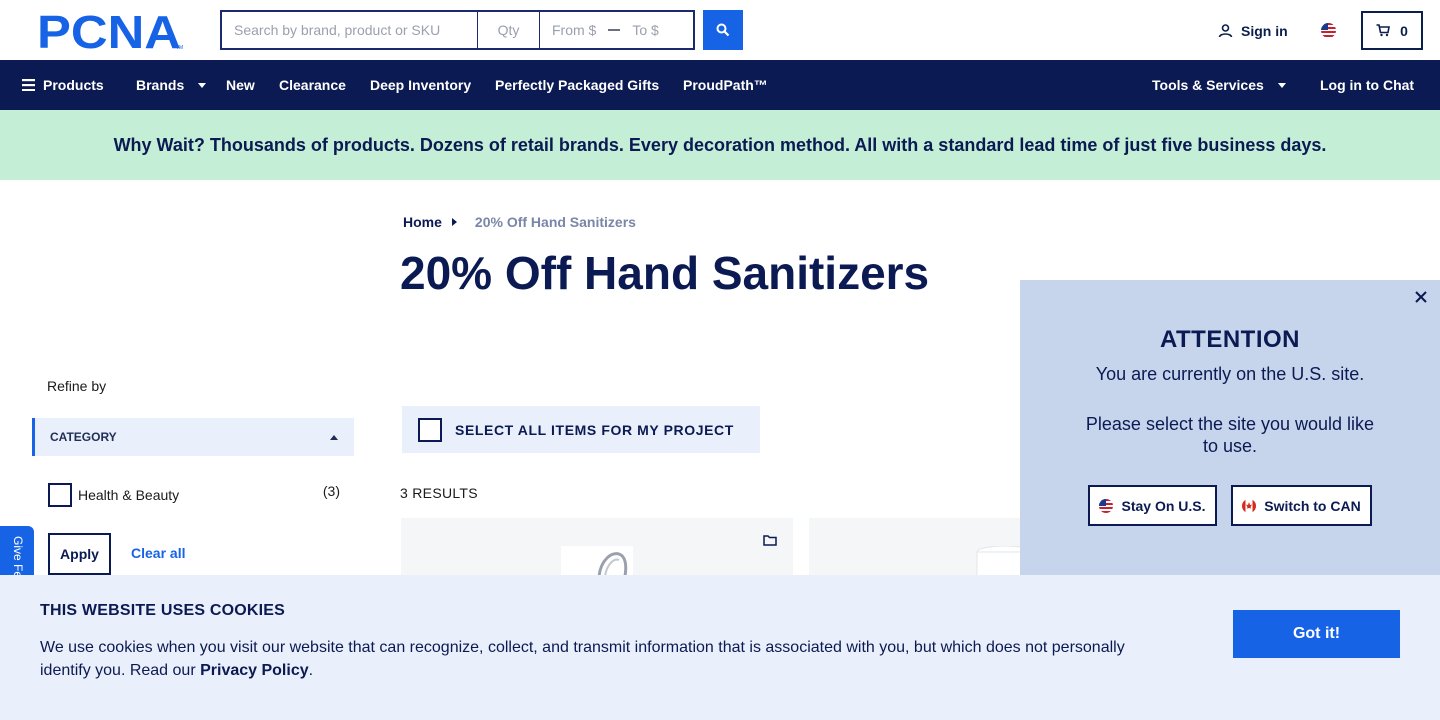  I want to click on attention-message: You are currently on the U.S. site., so click(1230, 374).